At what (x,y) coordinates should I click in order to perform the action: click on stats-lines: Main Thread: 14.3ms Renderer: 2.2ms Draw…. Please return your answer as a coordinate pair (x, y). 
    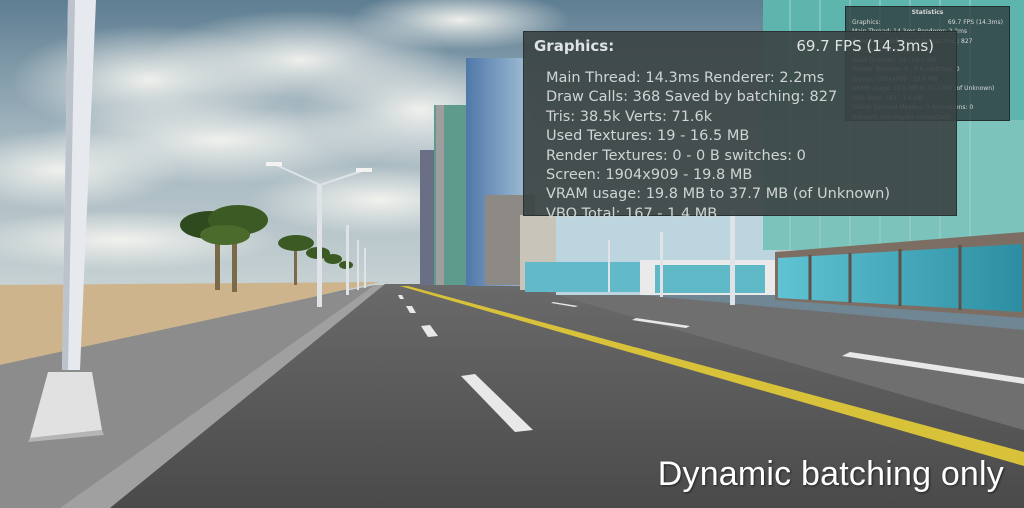
    Looking at the image, I should click on (740, 146).